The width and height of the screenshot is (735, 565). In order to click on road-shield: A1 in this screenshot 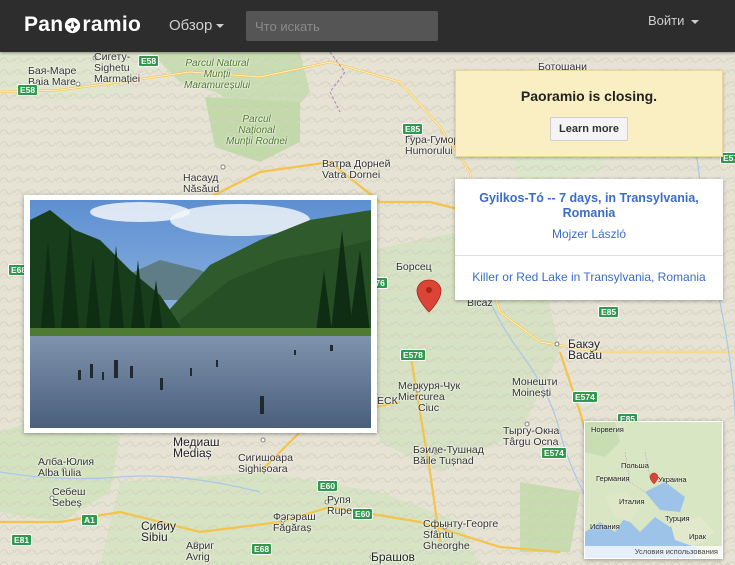, I will do `click(89, 520)`.